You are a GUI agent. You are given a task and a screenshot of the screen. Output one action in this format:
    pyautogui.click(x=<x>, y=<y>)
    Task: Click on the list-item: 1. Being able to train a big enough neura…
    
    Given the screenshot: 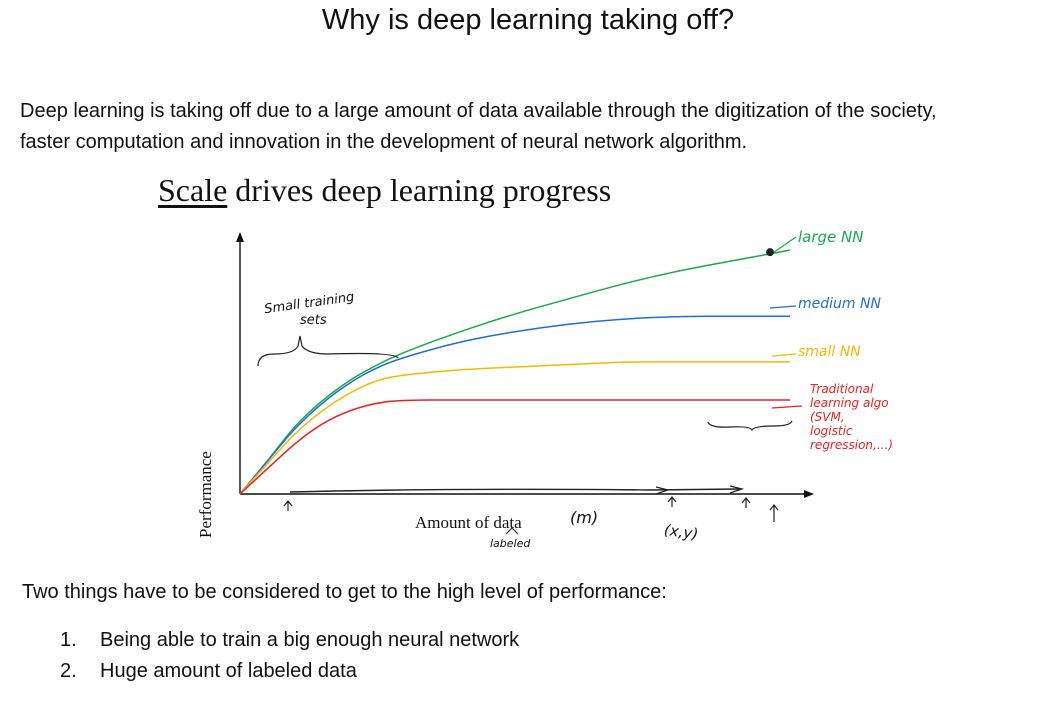 What is the action you would take?
    pyautogui.click(x=289, y=644)
    